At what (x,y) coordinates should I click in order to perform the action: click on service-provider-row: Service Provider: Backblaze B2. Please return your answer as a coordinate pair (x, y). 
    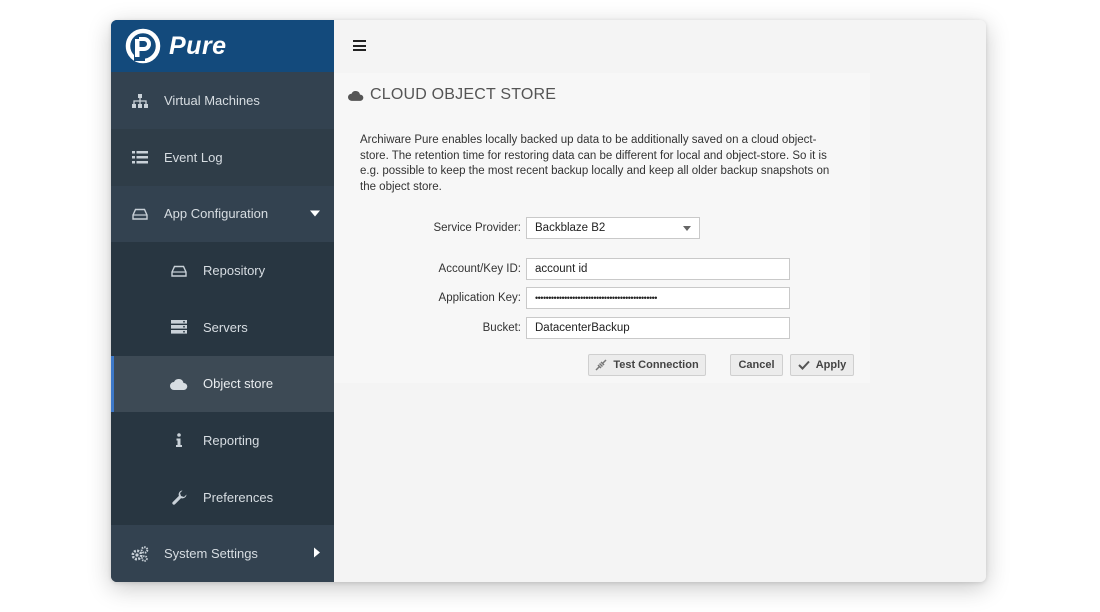
    Looking at the image, I should click on (530, 228).